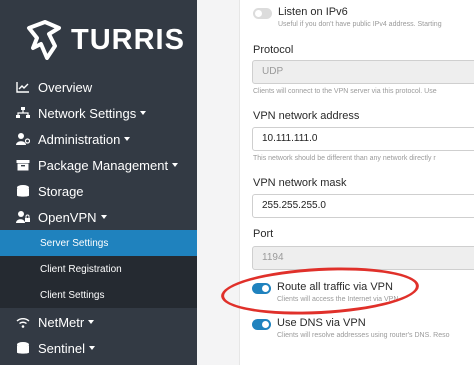 The image size is (474, 365). I want to click on user-gear-icon, so click(23, 139).